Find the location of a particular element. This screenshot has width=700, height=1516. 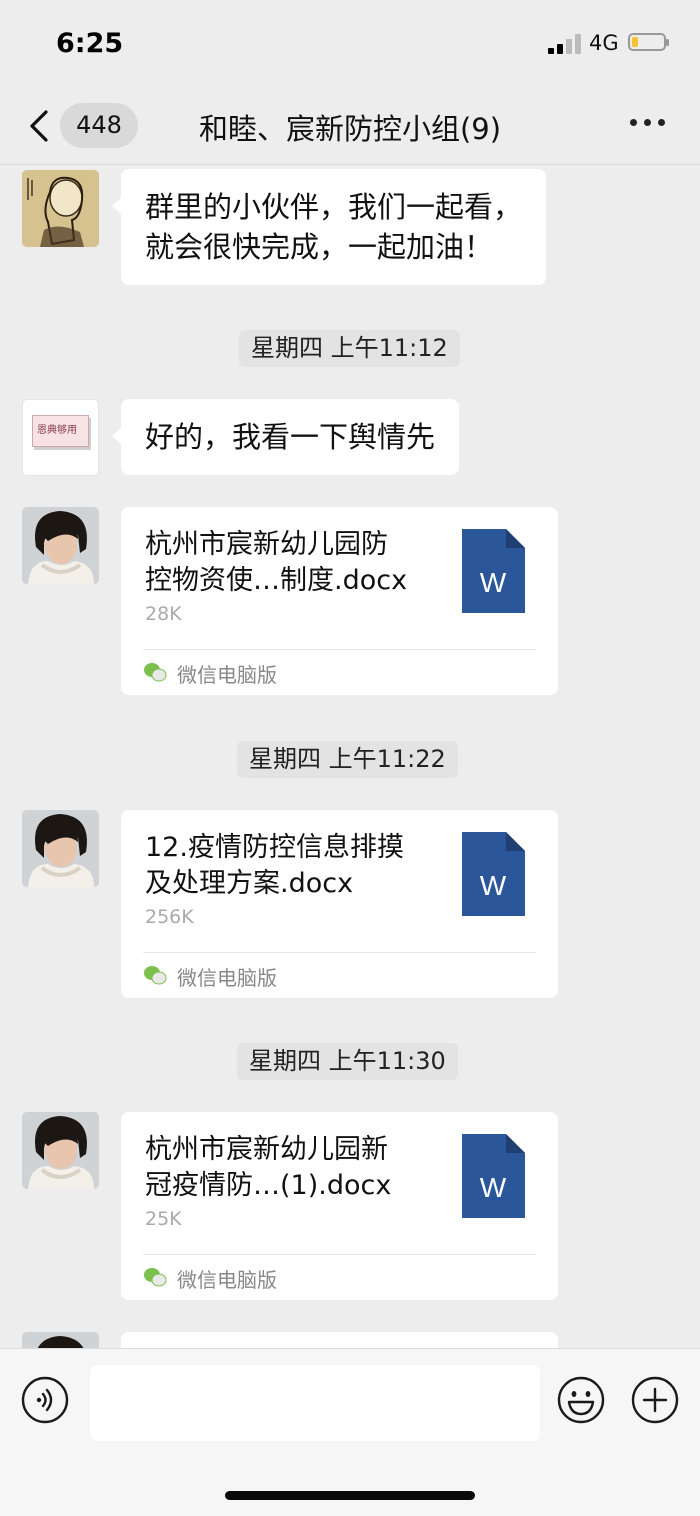

file-name-line: 控物资使…制度.docx is located at coordinates (276, 580).